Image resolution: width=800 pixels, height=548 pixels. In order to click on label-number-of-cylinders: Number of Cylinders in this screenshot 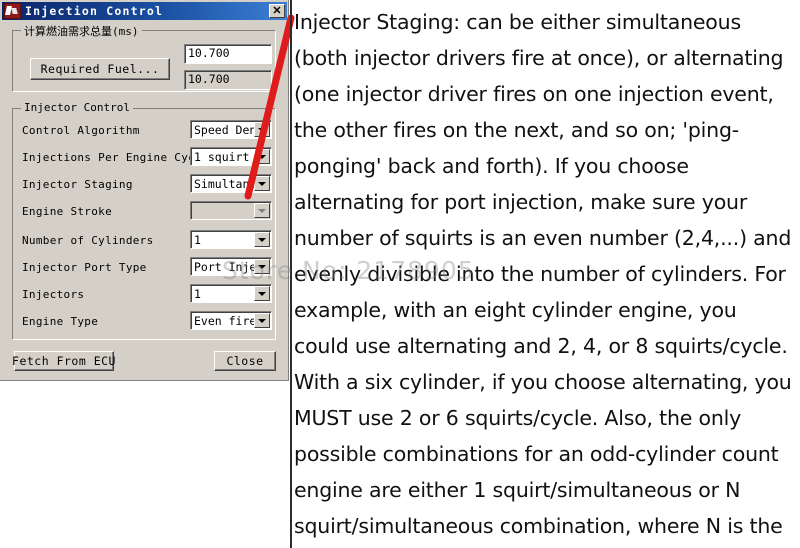, I will do `click(88, 240)`.